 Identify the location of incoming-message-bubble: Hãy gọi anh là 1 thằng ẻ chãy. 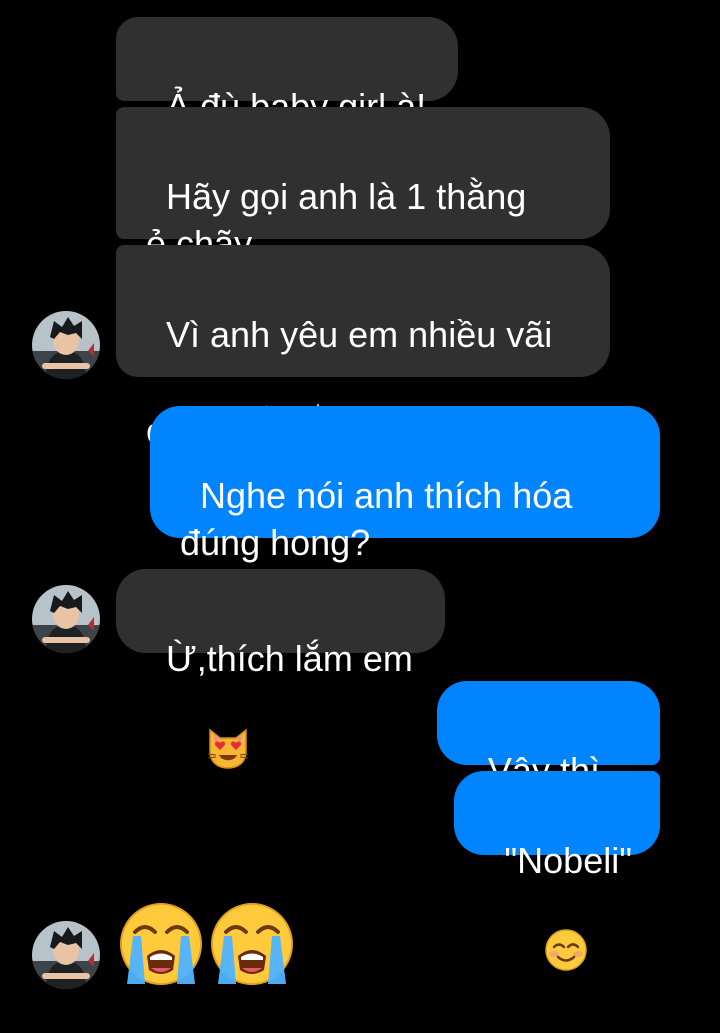
(363, 185).